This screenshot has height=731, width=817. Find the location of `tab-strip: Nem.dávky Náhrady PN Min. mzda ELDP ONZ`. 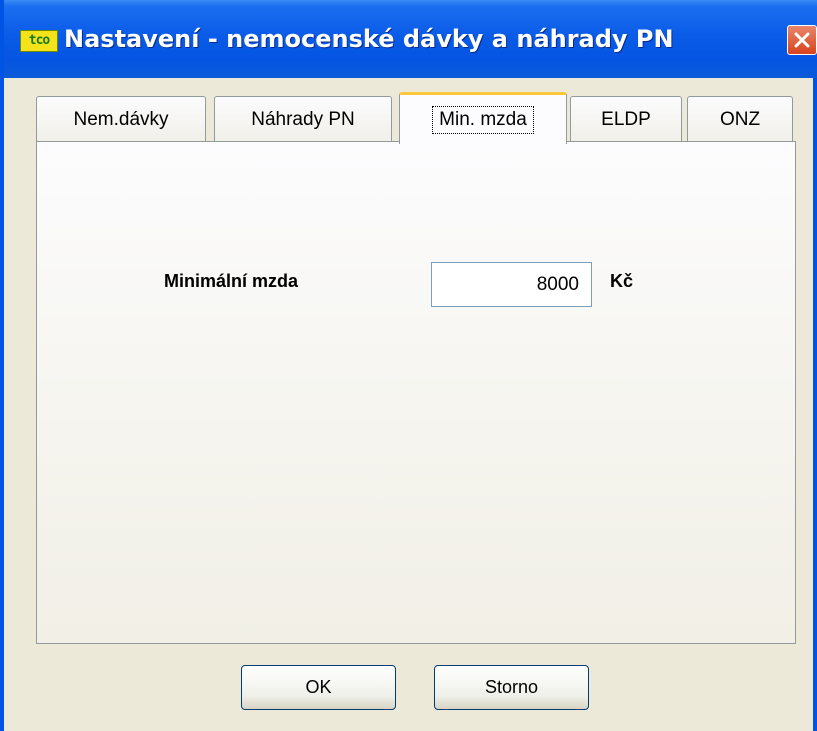

tab-strip: Nem.dávky Náhrady PN Min. mzda ELDP ONZ is located at coordinates (416, 118).